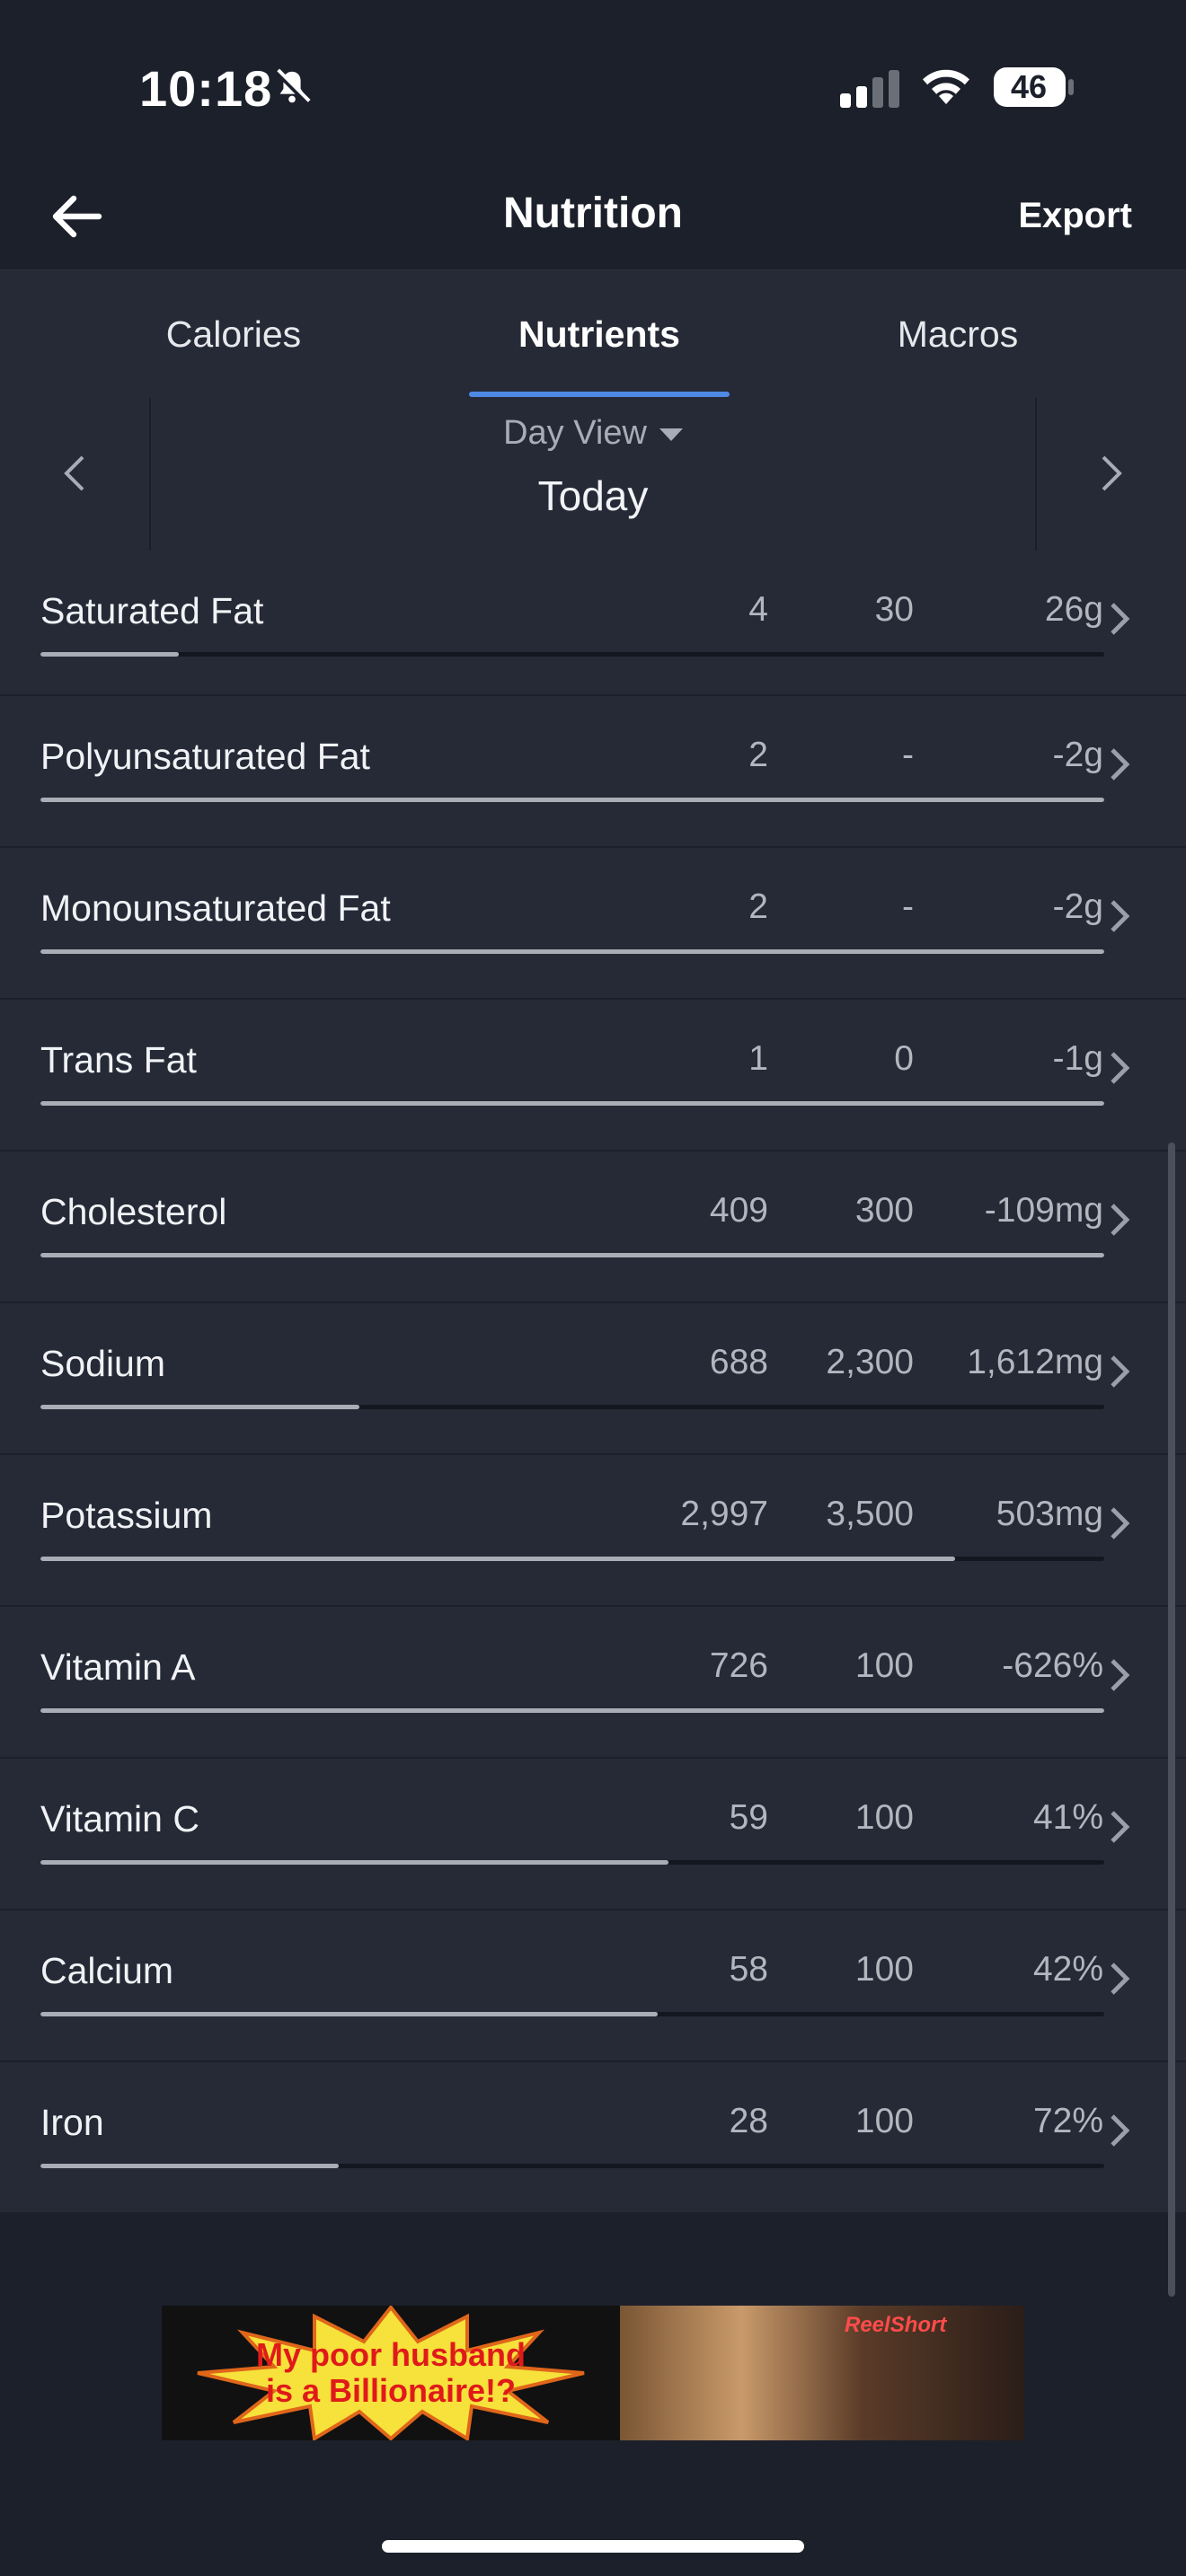  Describe the element at coordinates (205, 756) in the screenshot. I see `nutrient-name: Polyunsaturated Fat` at that location.